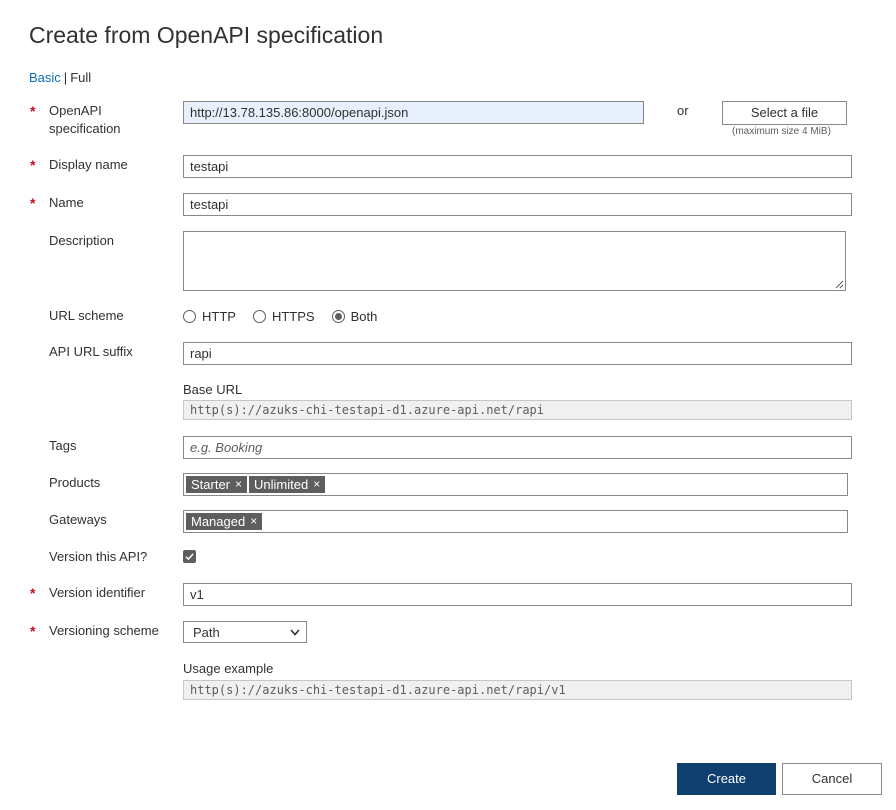  Describe the element at coordinates (189, 316) in the screenshot. I see `radio-http-circle` at that location.